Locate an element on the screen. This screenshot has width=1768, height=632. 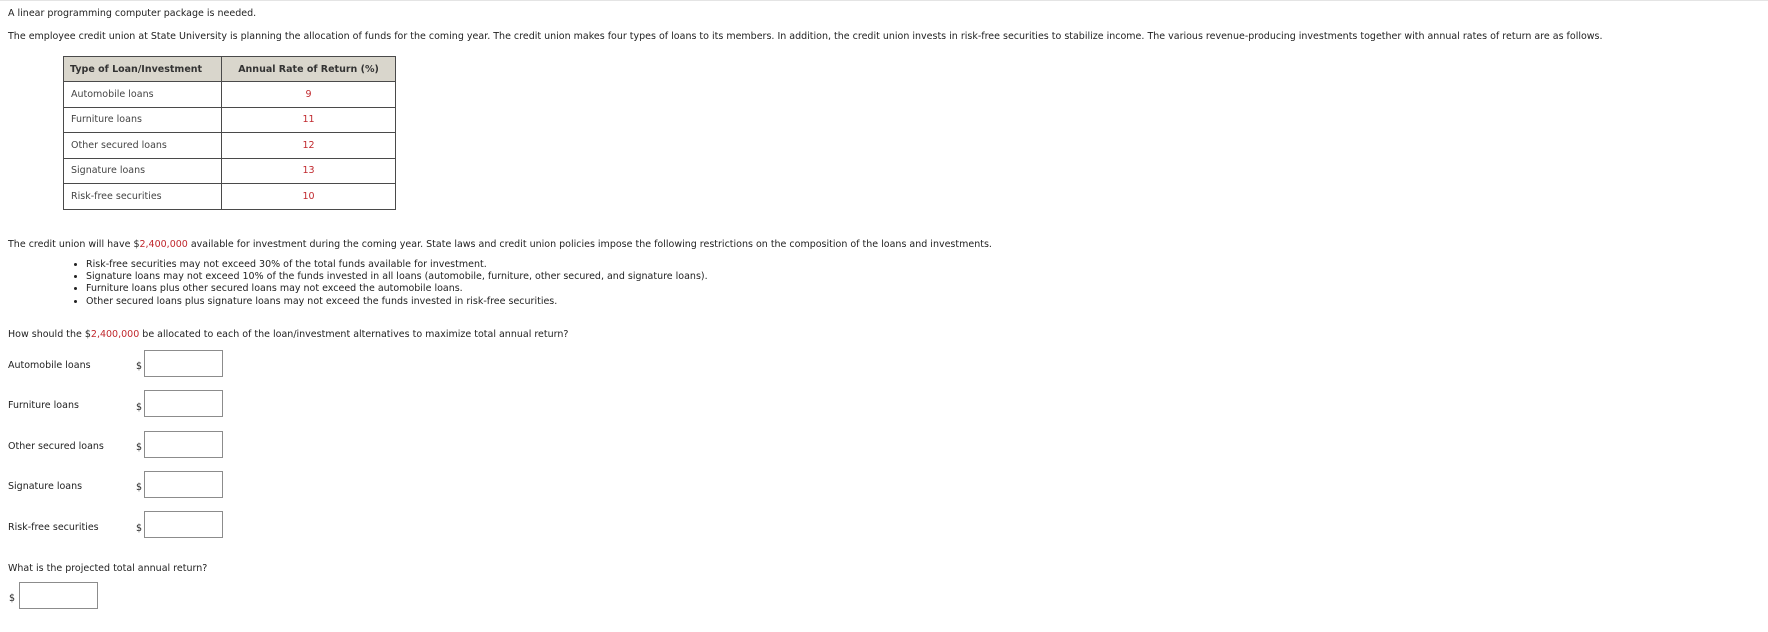
answer-label-automobile: Automobile loans is located at coordinates (49, 365).